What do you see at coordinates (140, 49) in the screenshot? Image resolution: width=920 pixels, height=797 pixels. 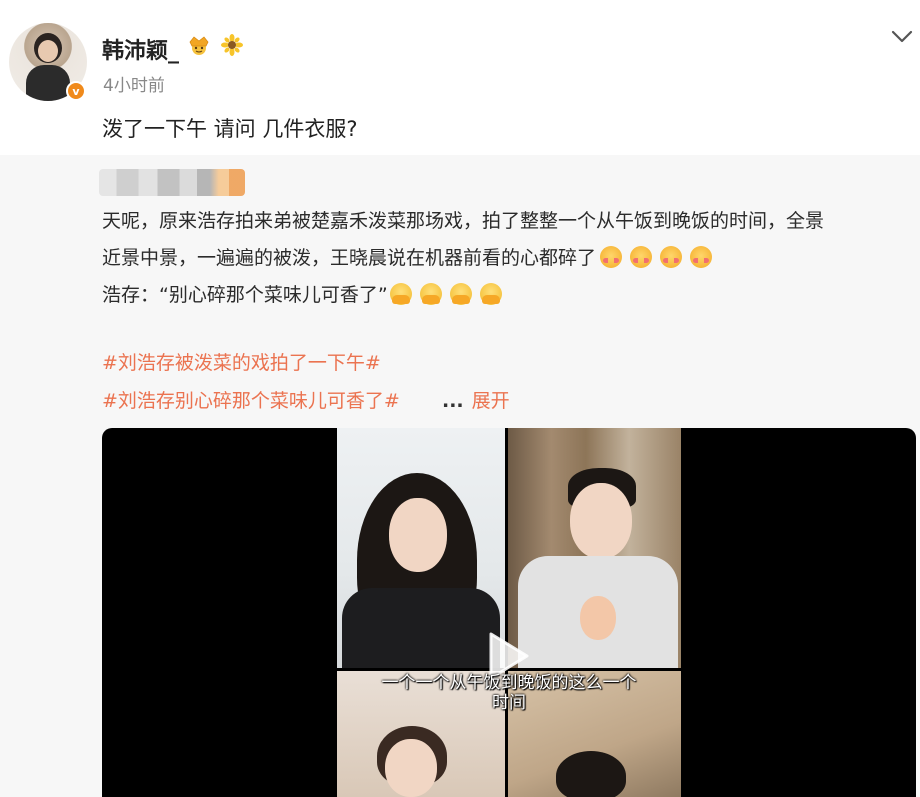 I see `author-name: 韩沛颖_` at bounding box center [140, 49].